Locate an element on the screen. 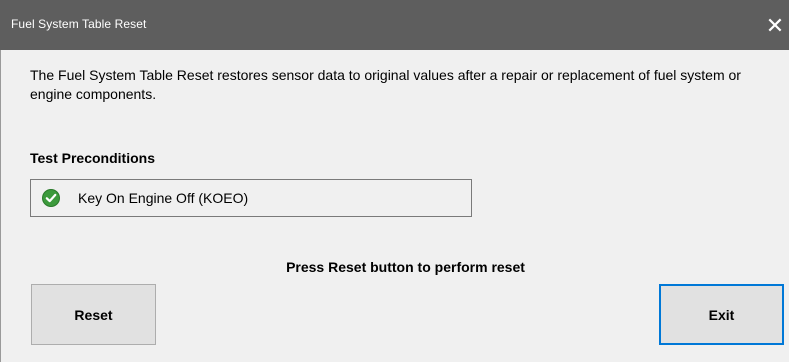 This screenshot has height=362, width=789. precondition-label: Key On Engine Off (KOEO) is located at coordinates (163, 198).